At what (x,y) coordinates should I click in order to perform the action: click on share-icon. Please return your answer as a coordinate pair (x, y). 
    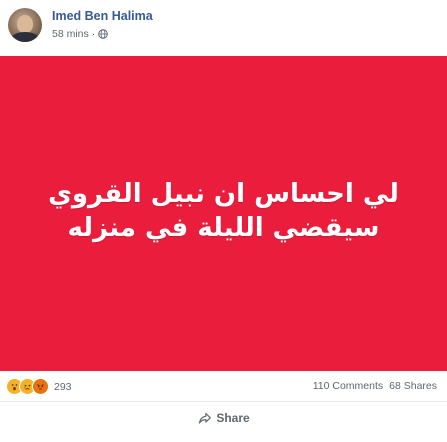
    Looking at the image, I should click on (204, 418).